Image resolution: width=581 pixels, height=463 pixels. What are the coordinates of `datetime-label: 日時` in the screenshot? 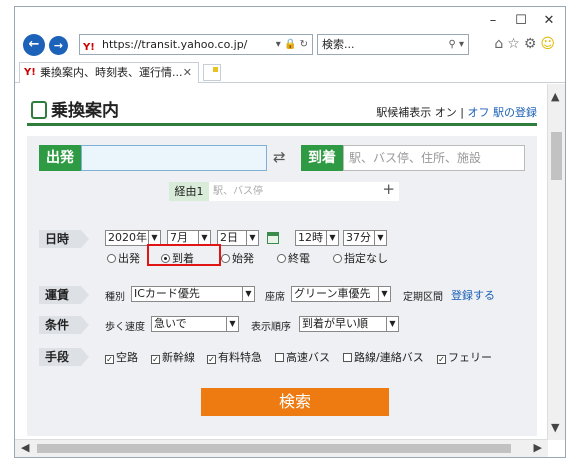 It's located at (64, 239).